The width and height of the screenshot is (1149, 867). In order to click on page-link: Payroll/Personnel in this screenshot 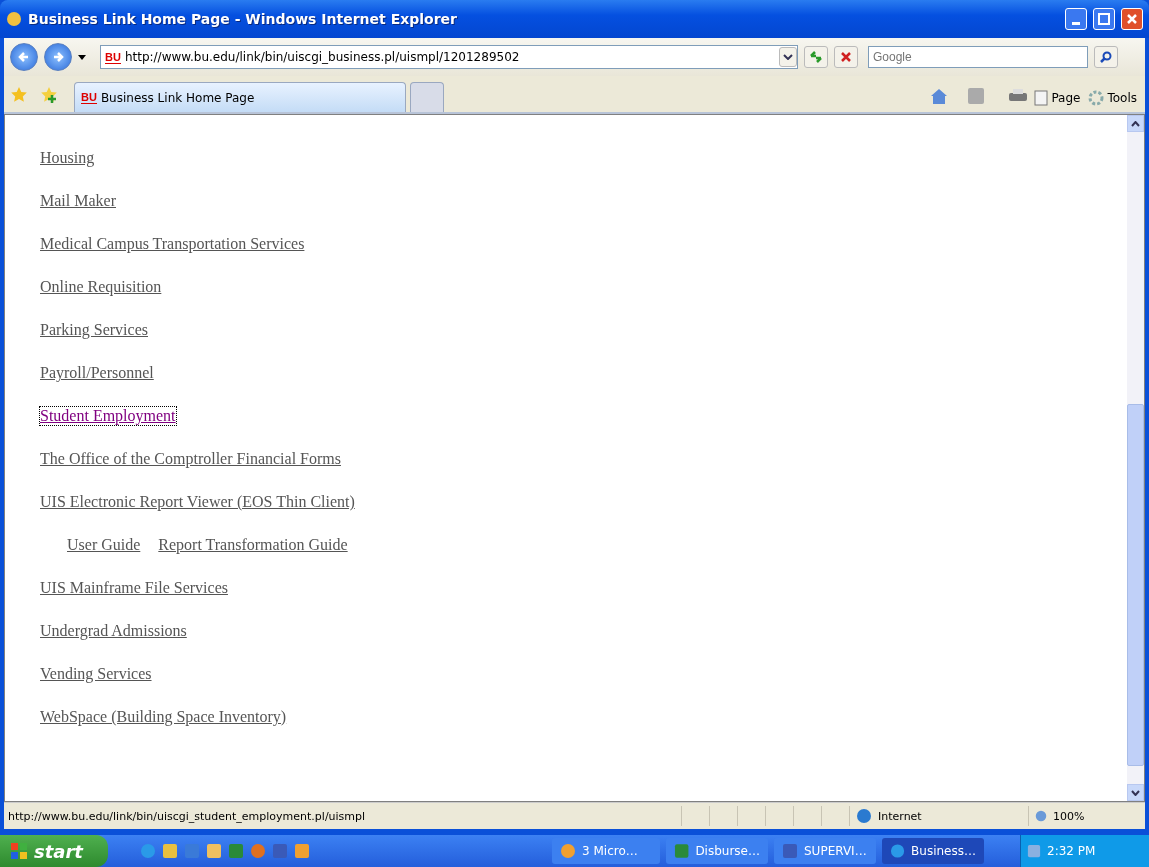, I will do `click(97, 373)`.